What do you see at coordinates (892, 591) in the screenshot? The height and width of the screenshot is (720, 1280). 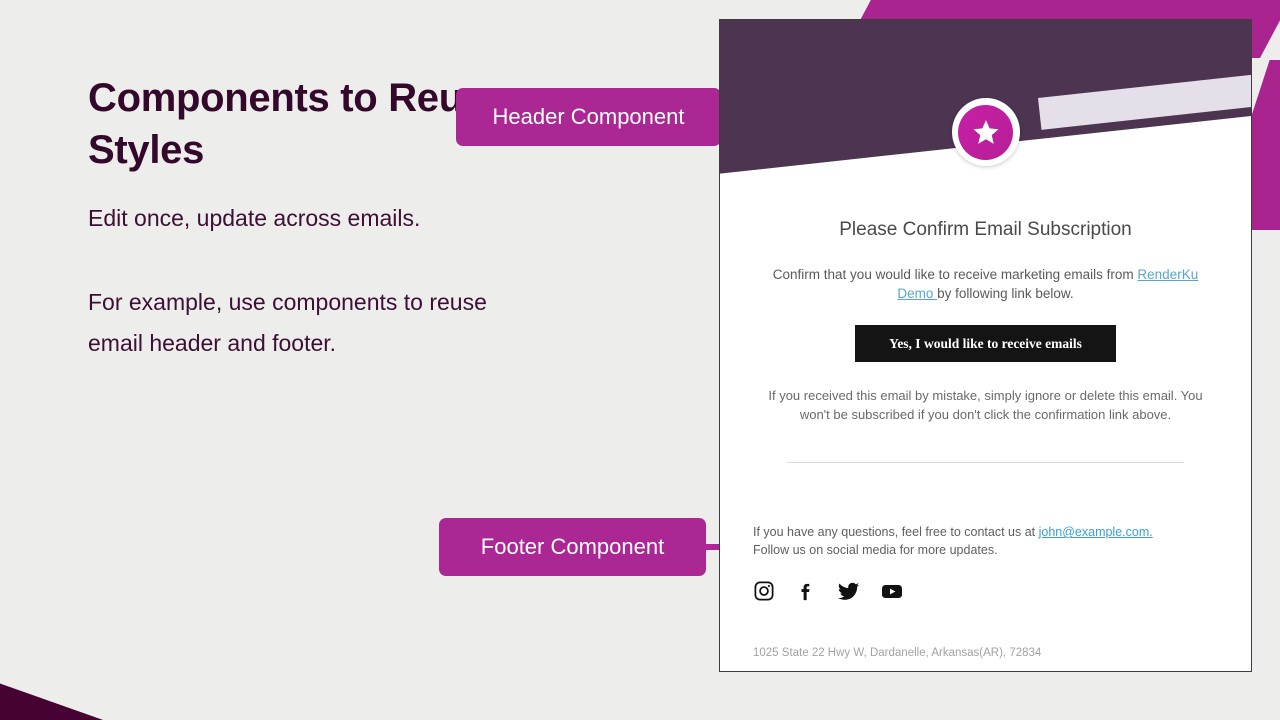 I see `youtube-icon` at bounding box center [892, 591].